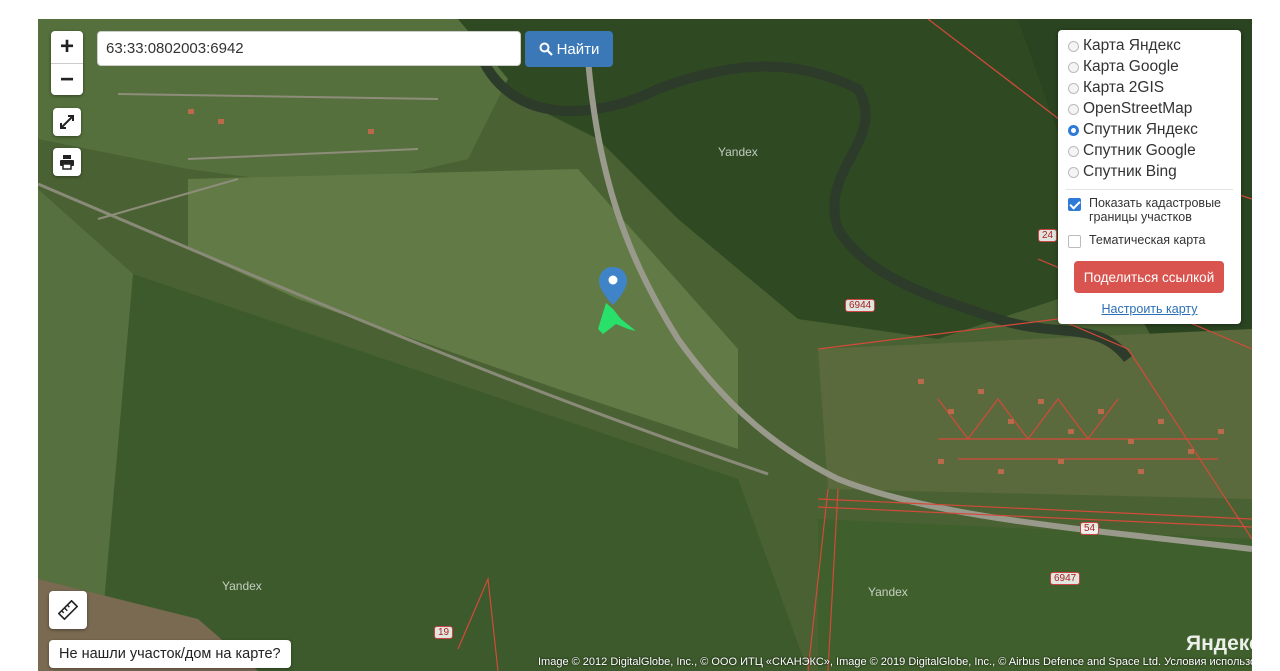  What do you see at coordinates (1065, 578) in the screenshot?
I see `parcel-label: 6947` at bounding box center [1065, 578].